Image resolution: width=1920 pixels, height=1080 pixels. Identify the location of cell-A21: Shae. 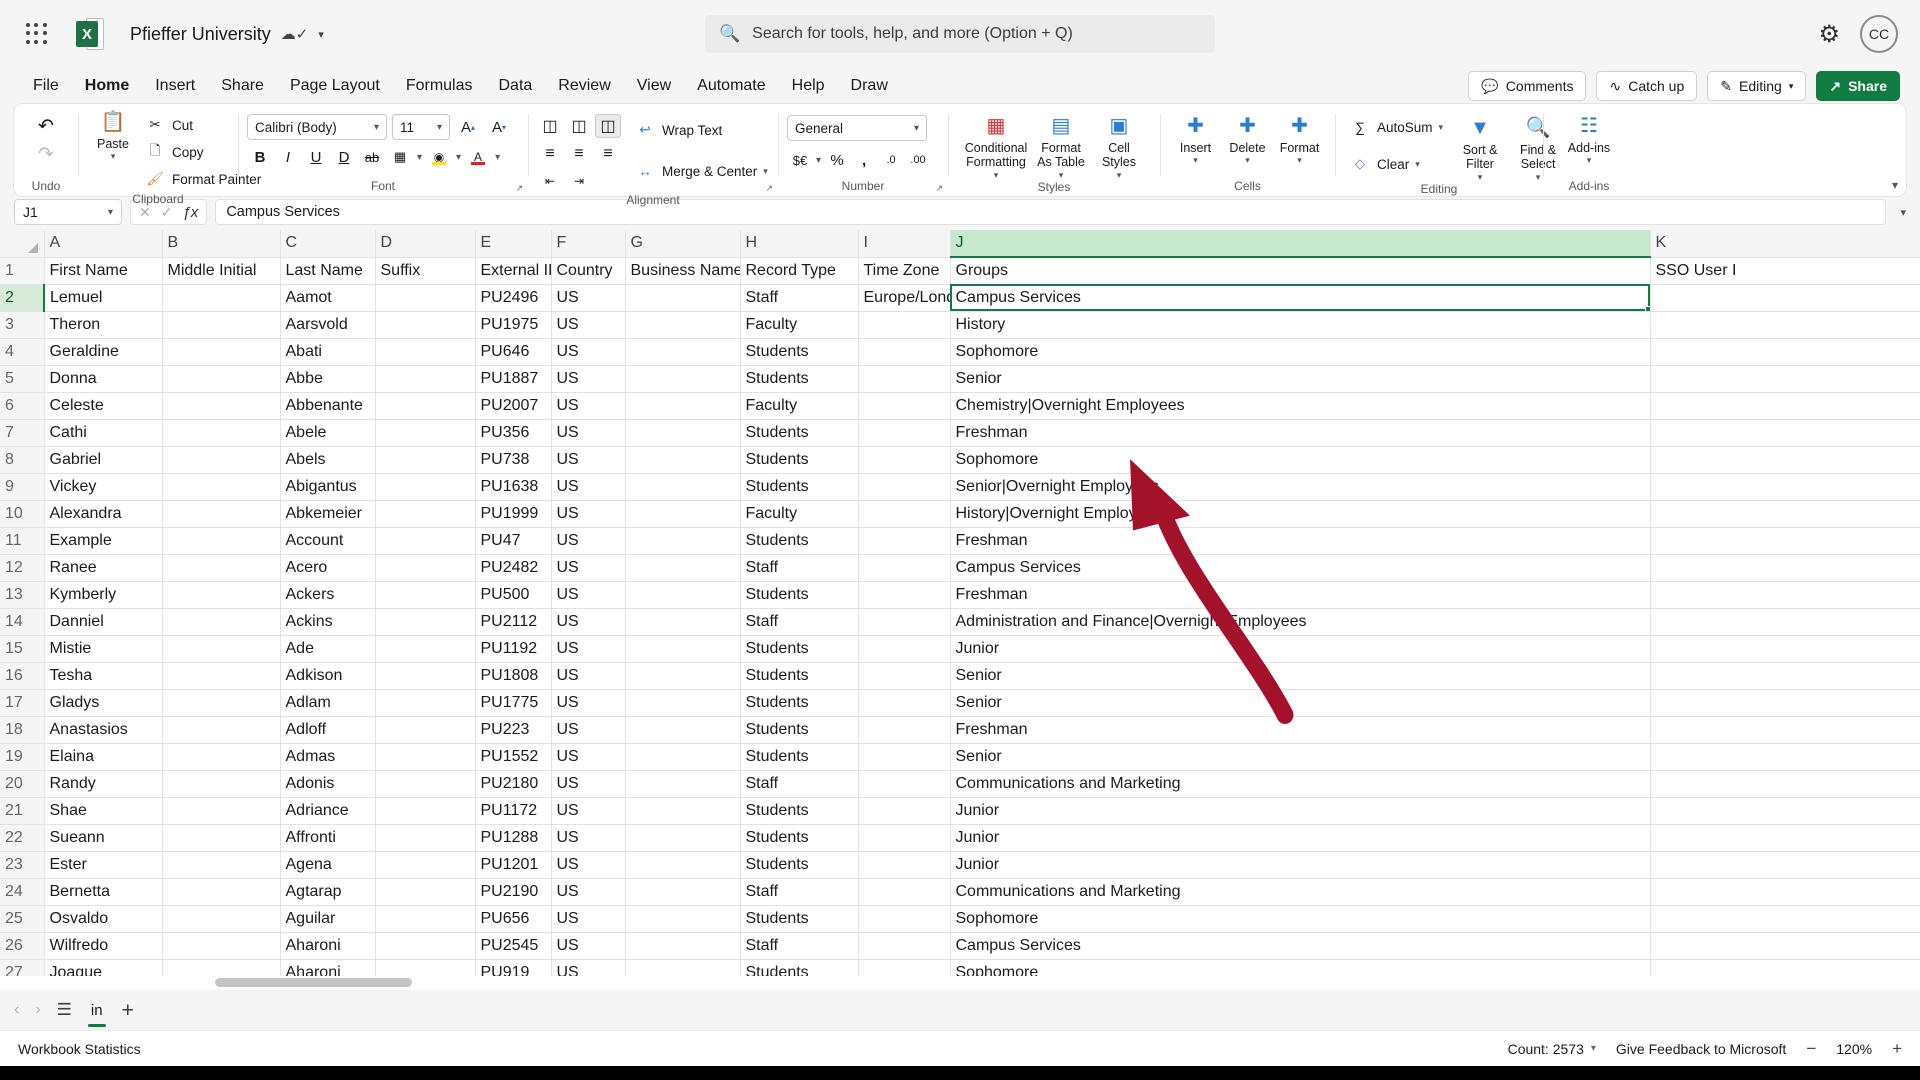
(103, 811).